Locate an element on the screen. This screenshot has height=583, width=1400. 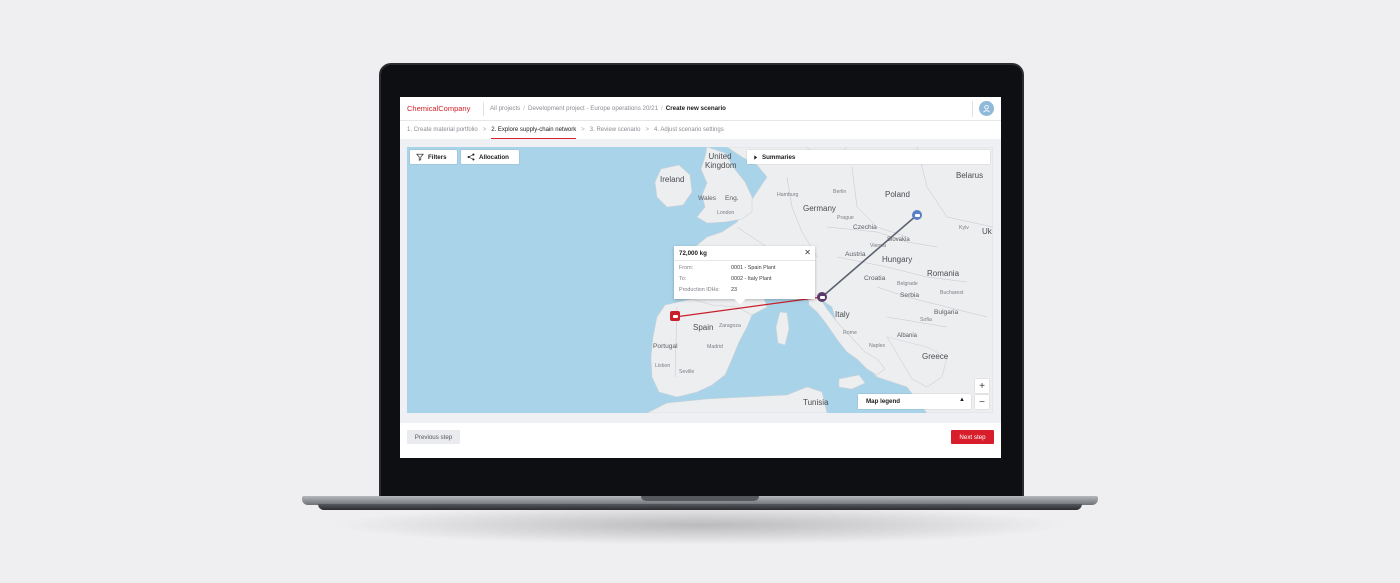
map-label-hungary: Hungary is located at coordinates (897, 259).